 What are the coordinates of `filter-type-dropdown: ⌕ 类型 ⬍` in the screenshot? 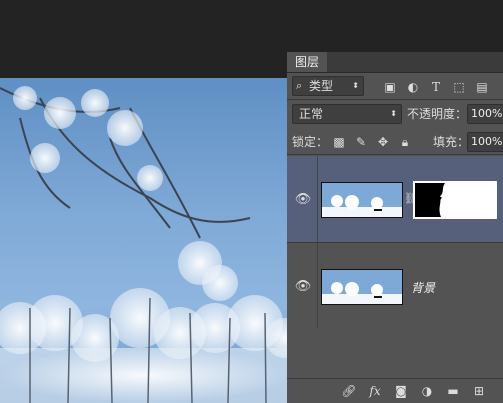 It's located at (328, 86).